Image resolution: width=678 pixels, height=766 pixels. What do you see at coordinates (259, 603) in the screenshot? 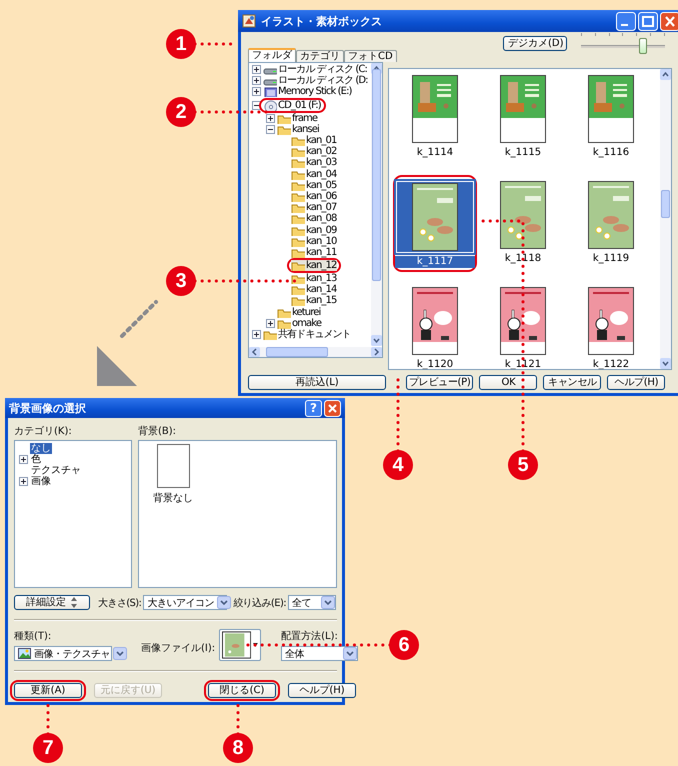
I see `field-label: 絞り込み(E):` at bounding box center [259, 603].